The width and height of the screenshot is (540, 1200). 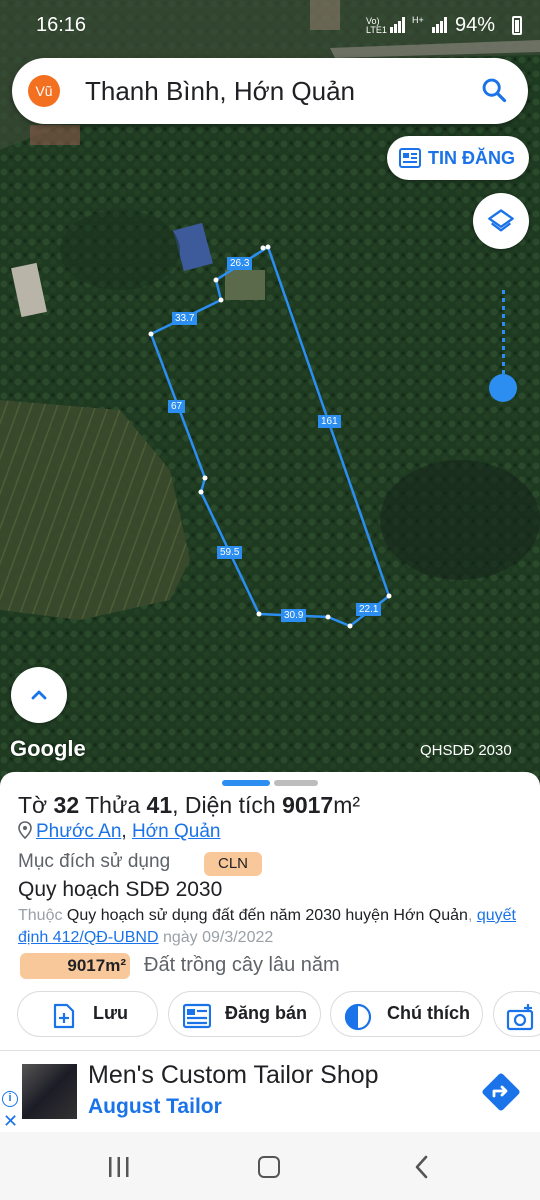 I want to click on recent-apps-icon, so click(x=119, y=1167).